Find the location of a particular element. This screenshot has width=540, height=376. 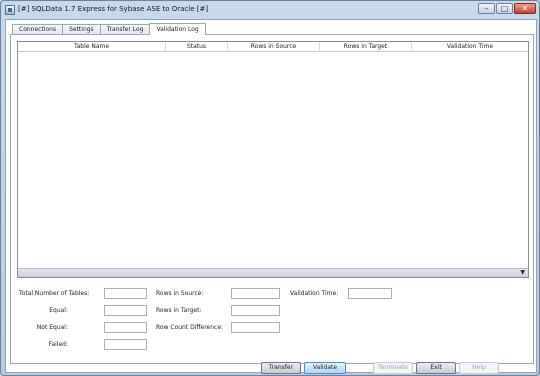

failed-field is located at coordinates (125, 344).